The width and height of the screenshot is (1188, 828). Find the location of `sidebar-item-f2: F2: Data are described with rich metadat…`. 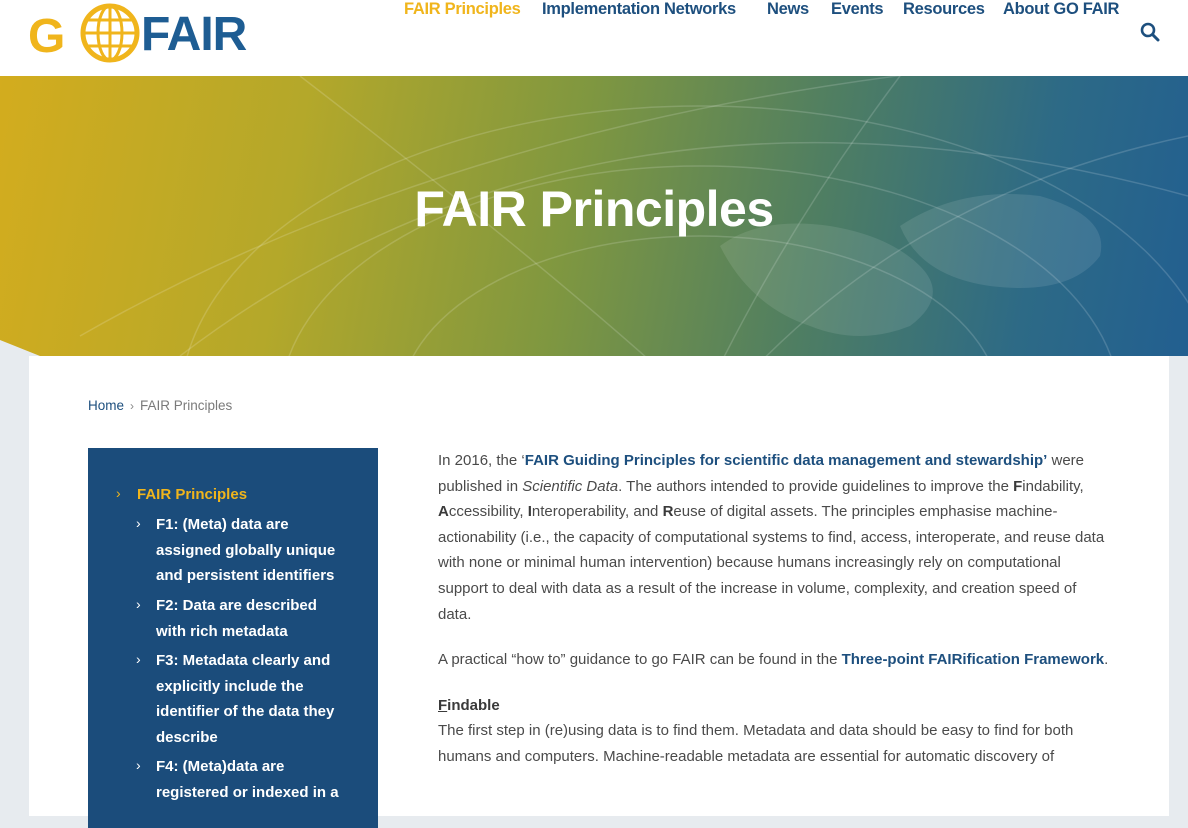

sidebar-item-f2: F2: Data are described with rich metadat… is located at coordinates (236, 618).